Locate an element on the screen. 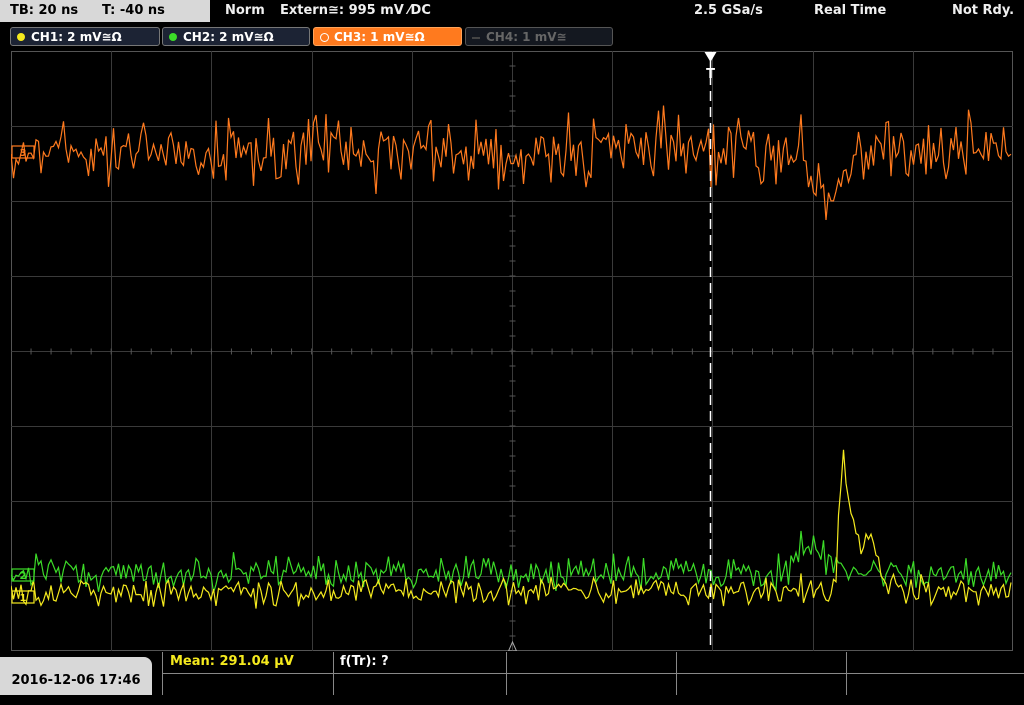  date-time-panel: 2016-12-06 17:46 is located at coordinates (76, 676).